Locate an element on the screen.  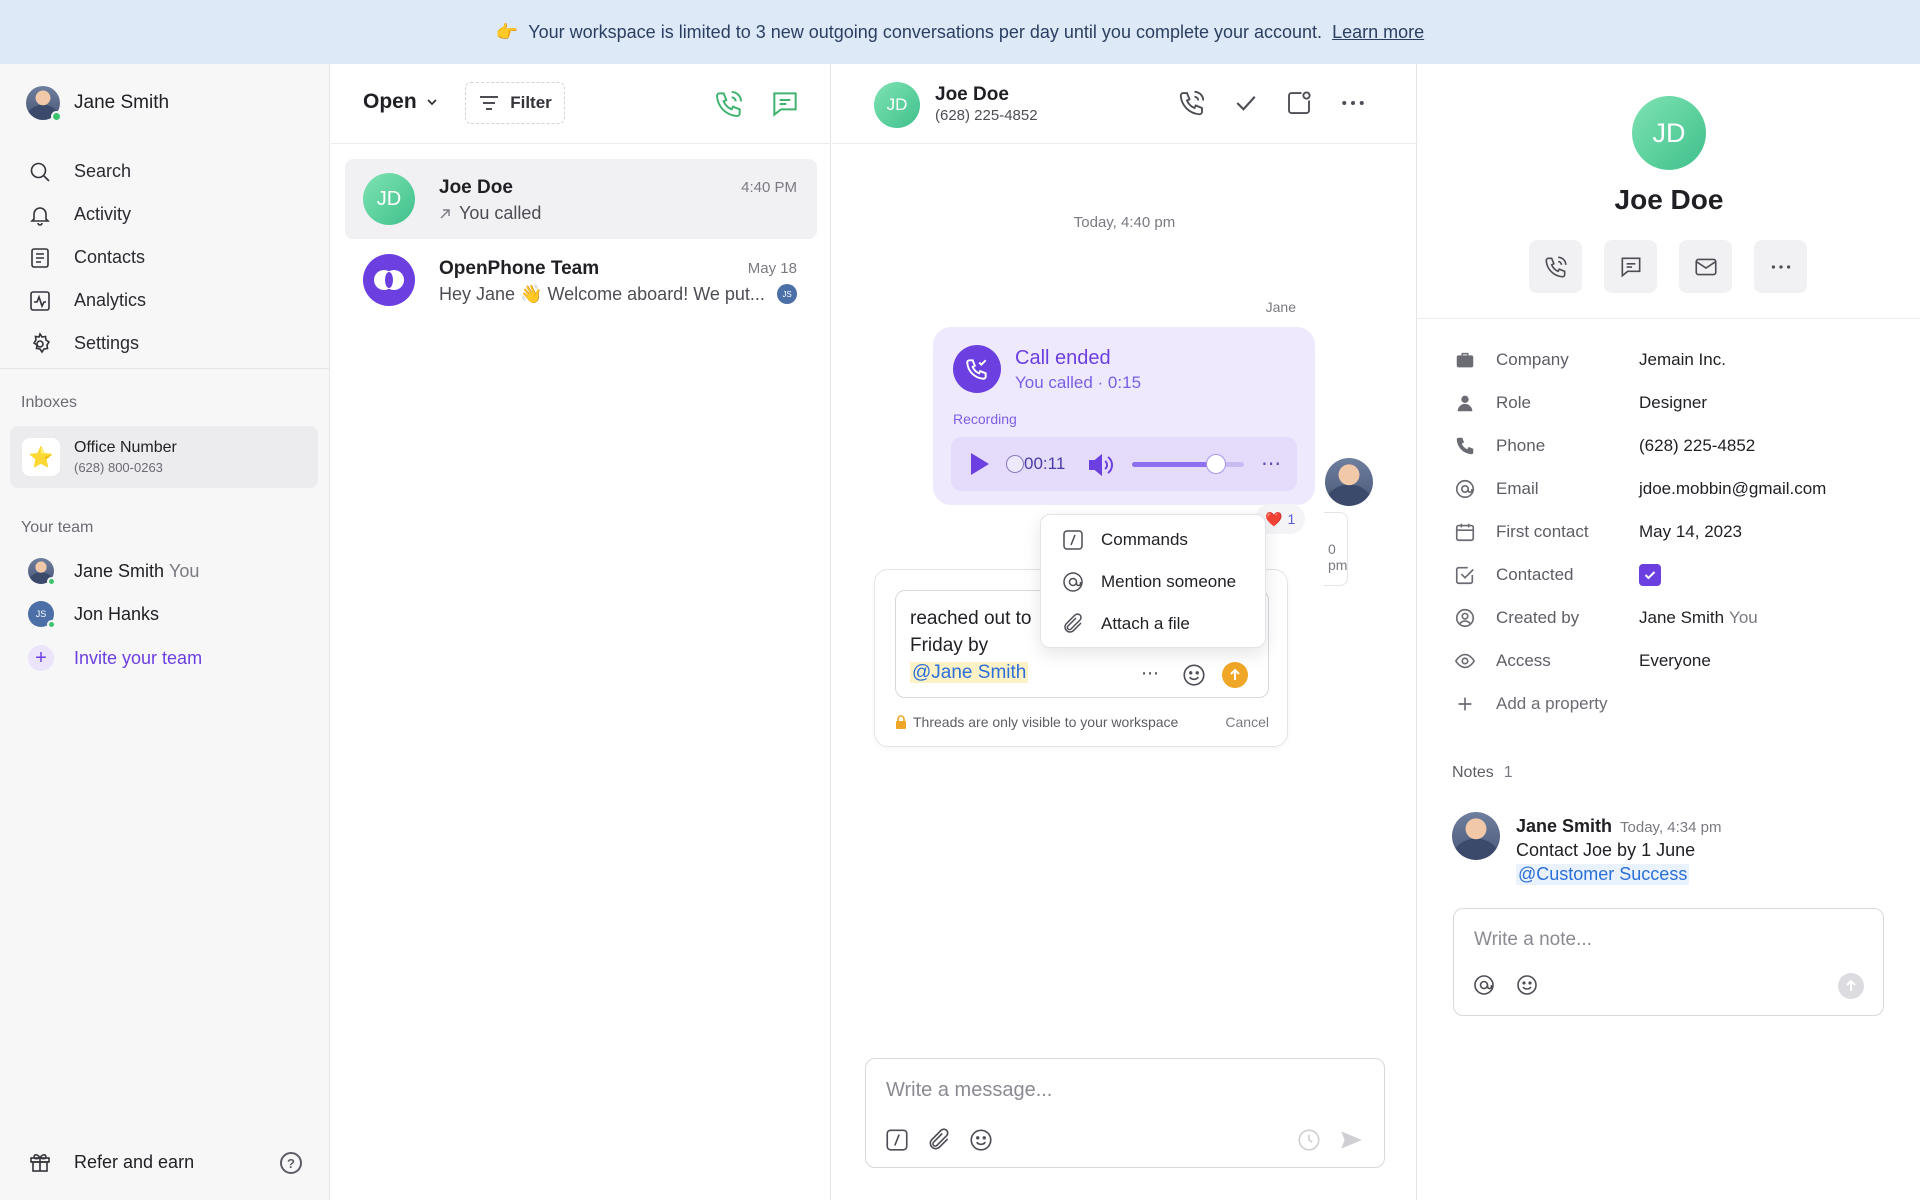
add-property-button: Add a property is located at coordinates (1640, 703).